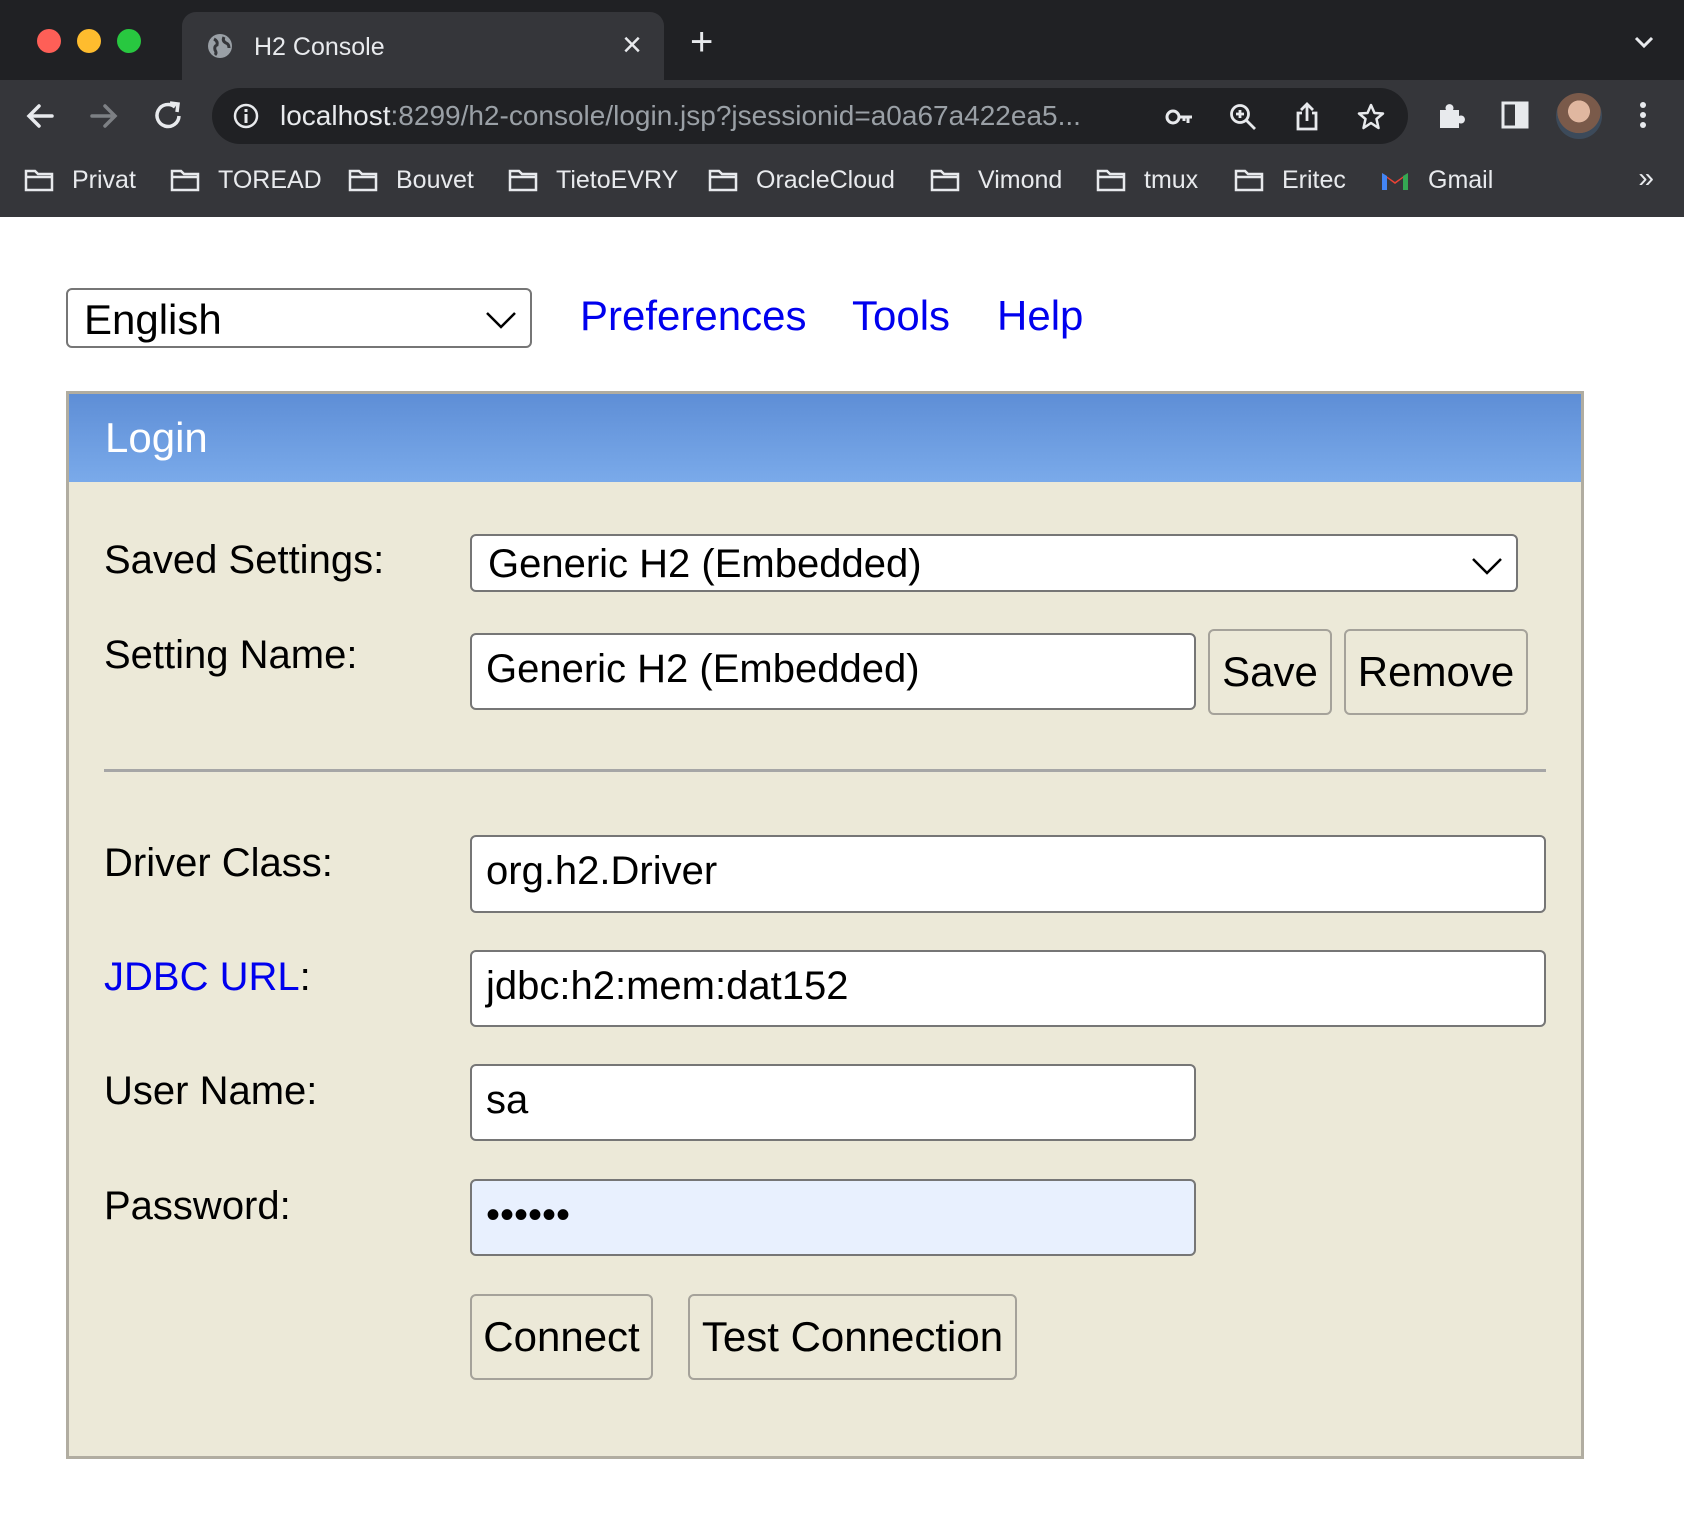 The image size is (1684, 1520). I want to click on bookmark-vimond: Vimond, so click(996, 180).